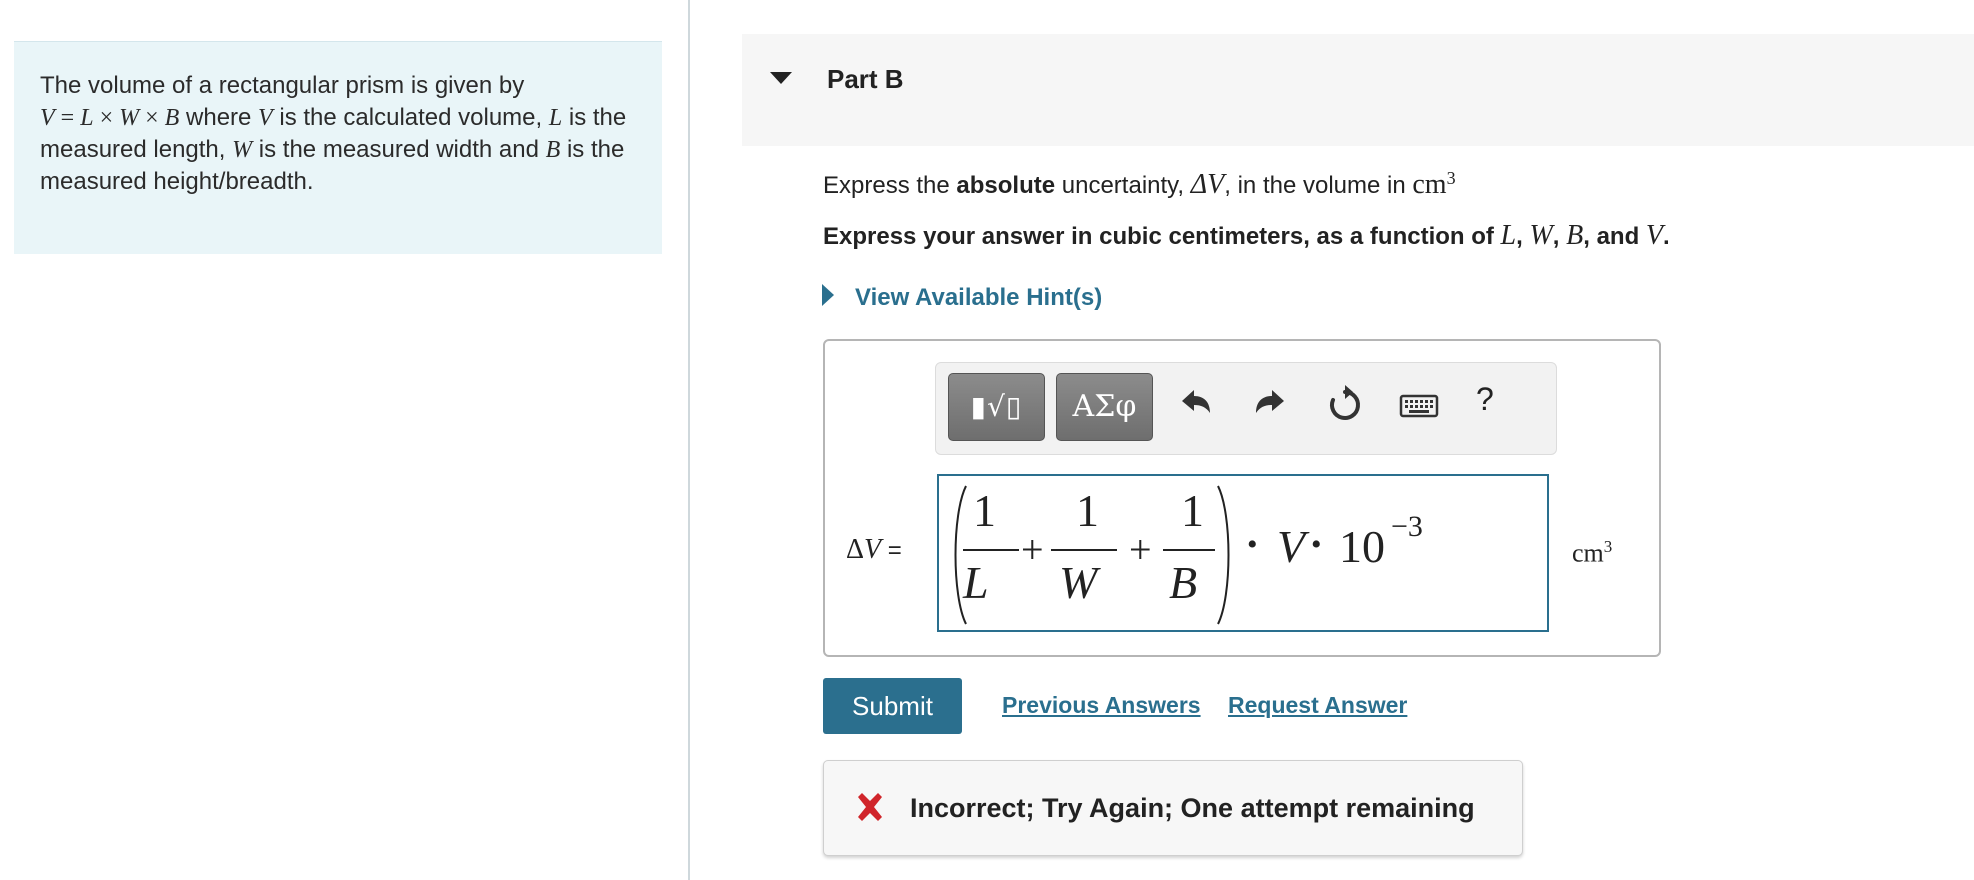 This screenshot has width=1974, height=880. Describe the element at coordinates (152, 118) in the screenshot. I see `formula-times-2: ×` at that location.